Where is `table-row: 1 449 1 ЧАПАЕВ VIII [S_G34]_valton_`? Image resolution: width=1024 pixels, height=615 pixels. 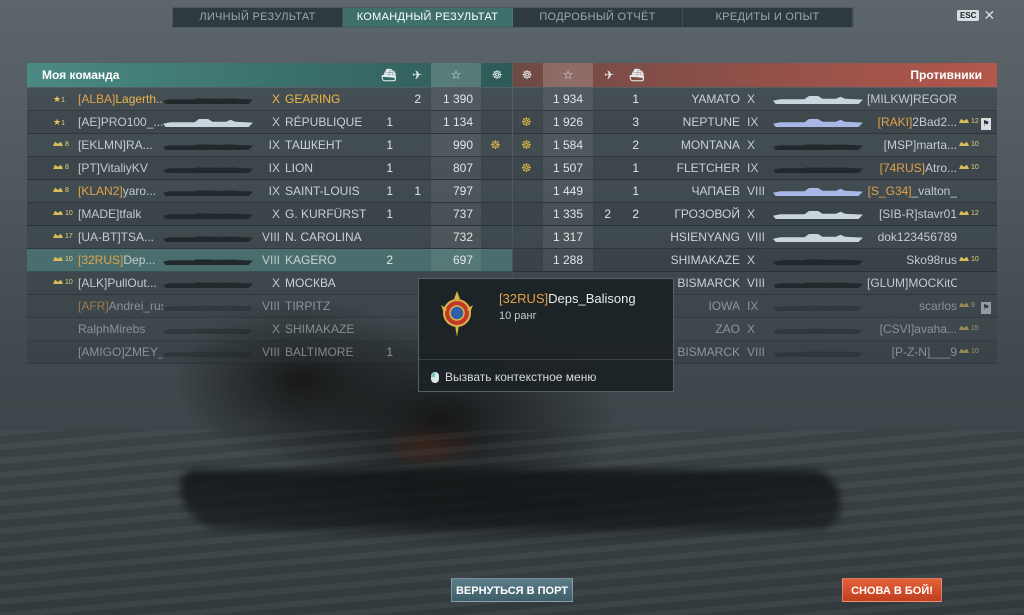 table-row: 1 449 1 ЧАПАЕВ VIII [S_G34]_valton_ is located at coordinates (755, 191).